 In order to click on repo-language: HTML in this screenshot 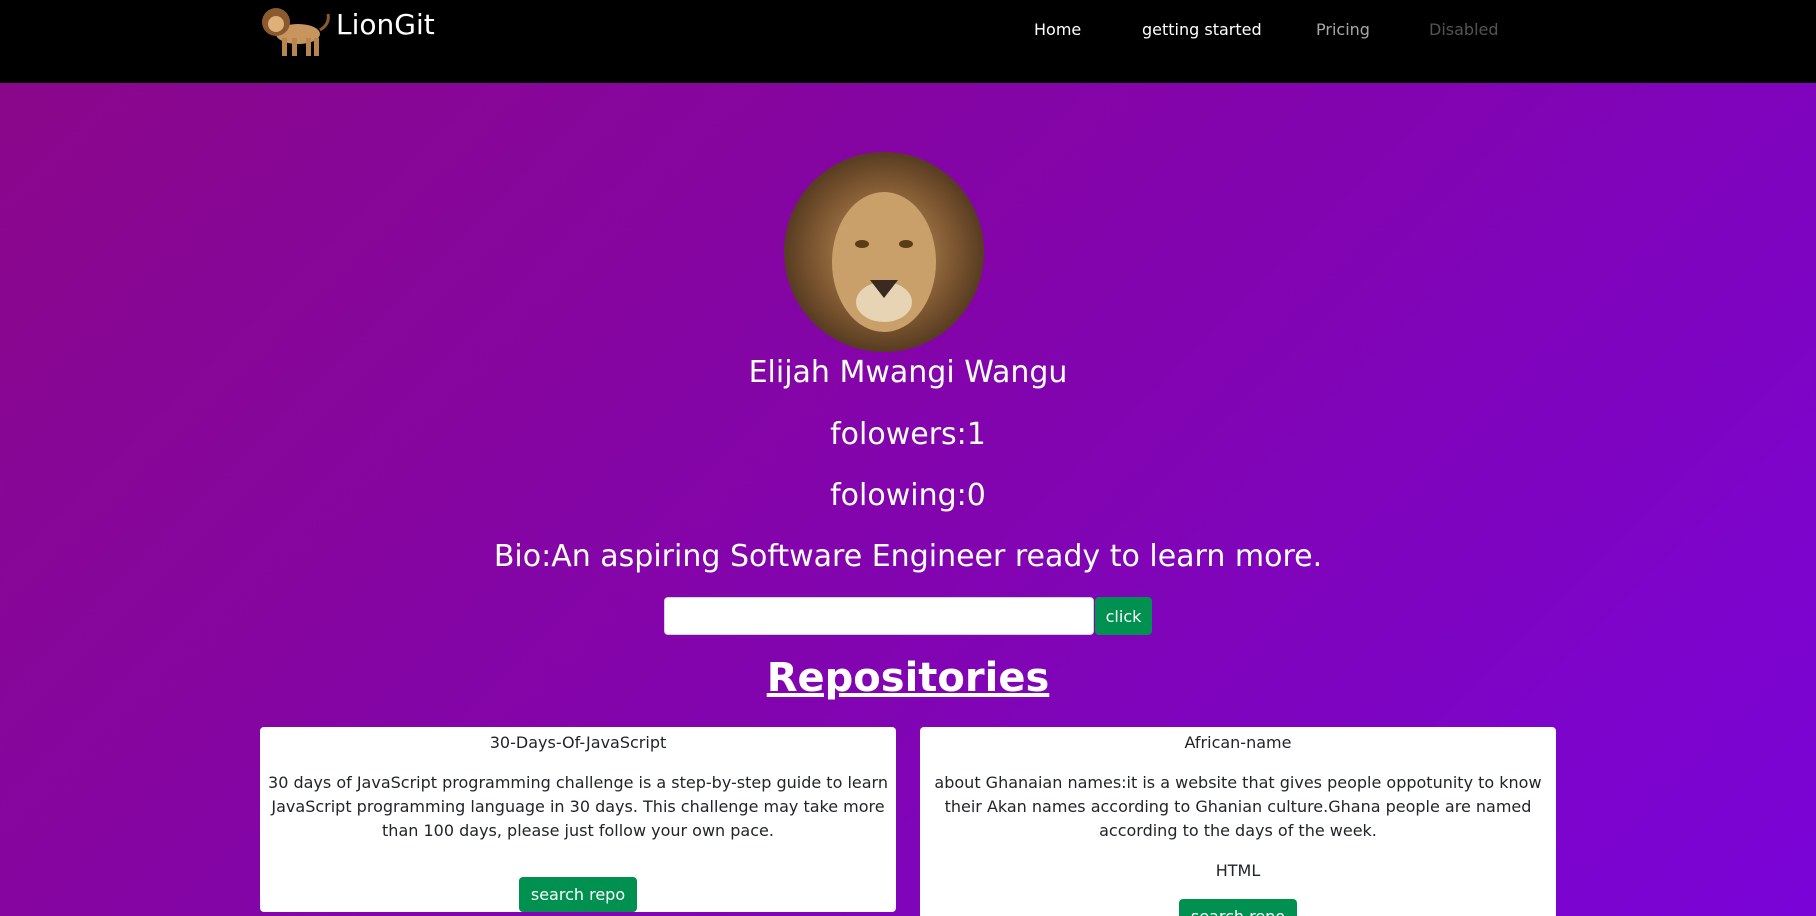, I will do `click(1238, 870)`.